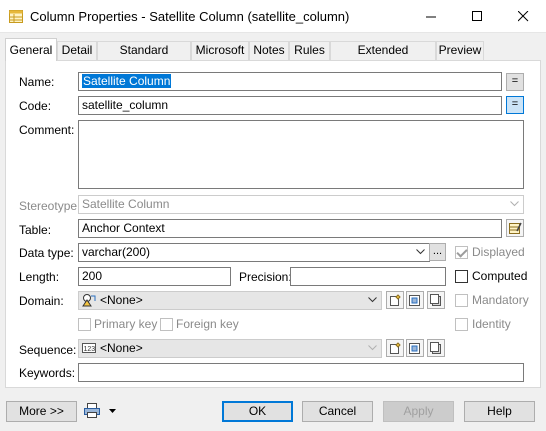 The image size is (546, 431). I want to click on sequence-select-button, so click(436, 348).